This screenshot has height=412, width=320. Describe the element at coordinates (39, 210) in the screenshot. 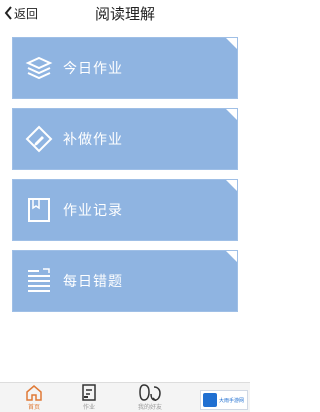

I see `book-icon` at that location.